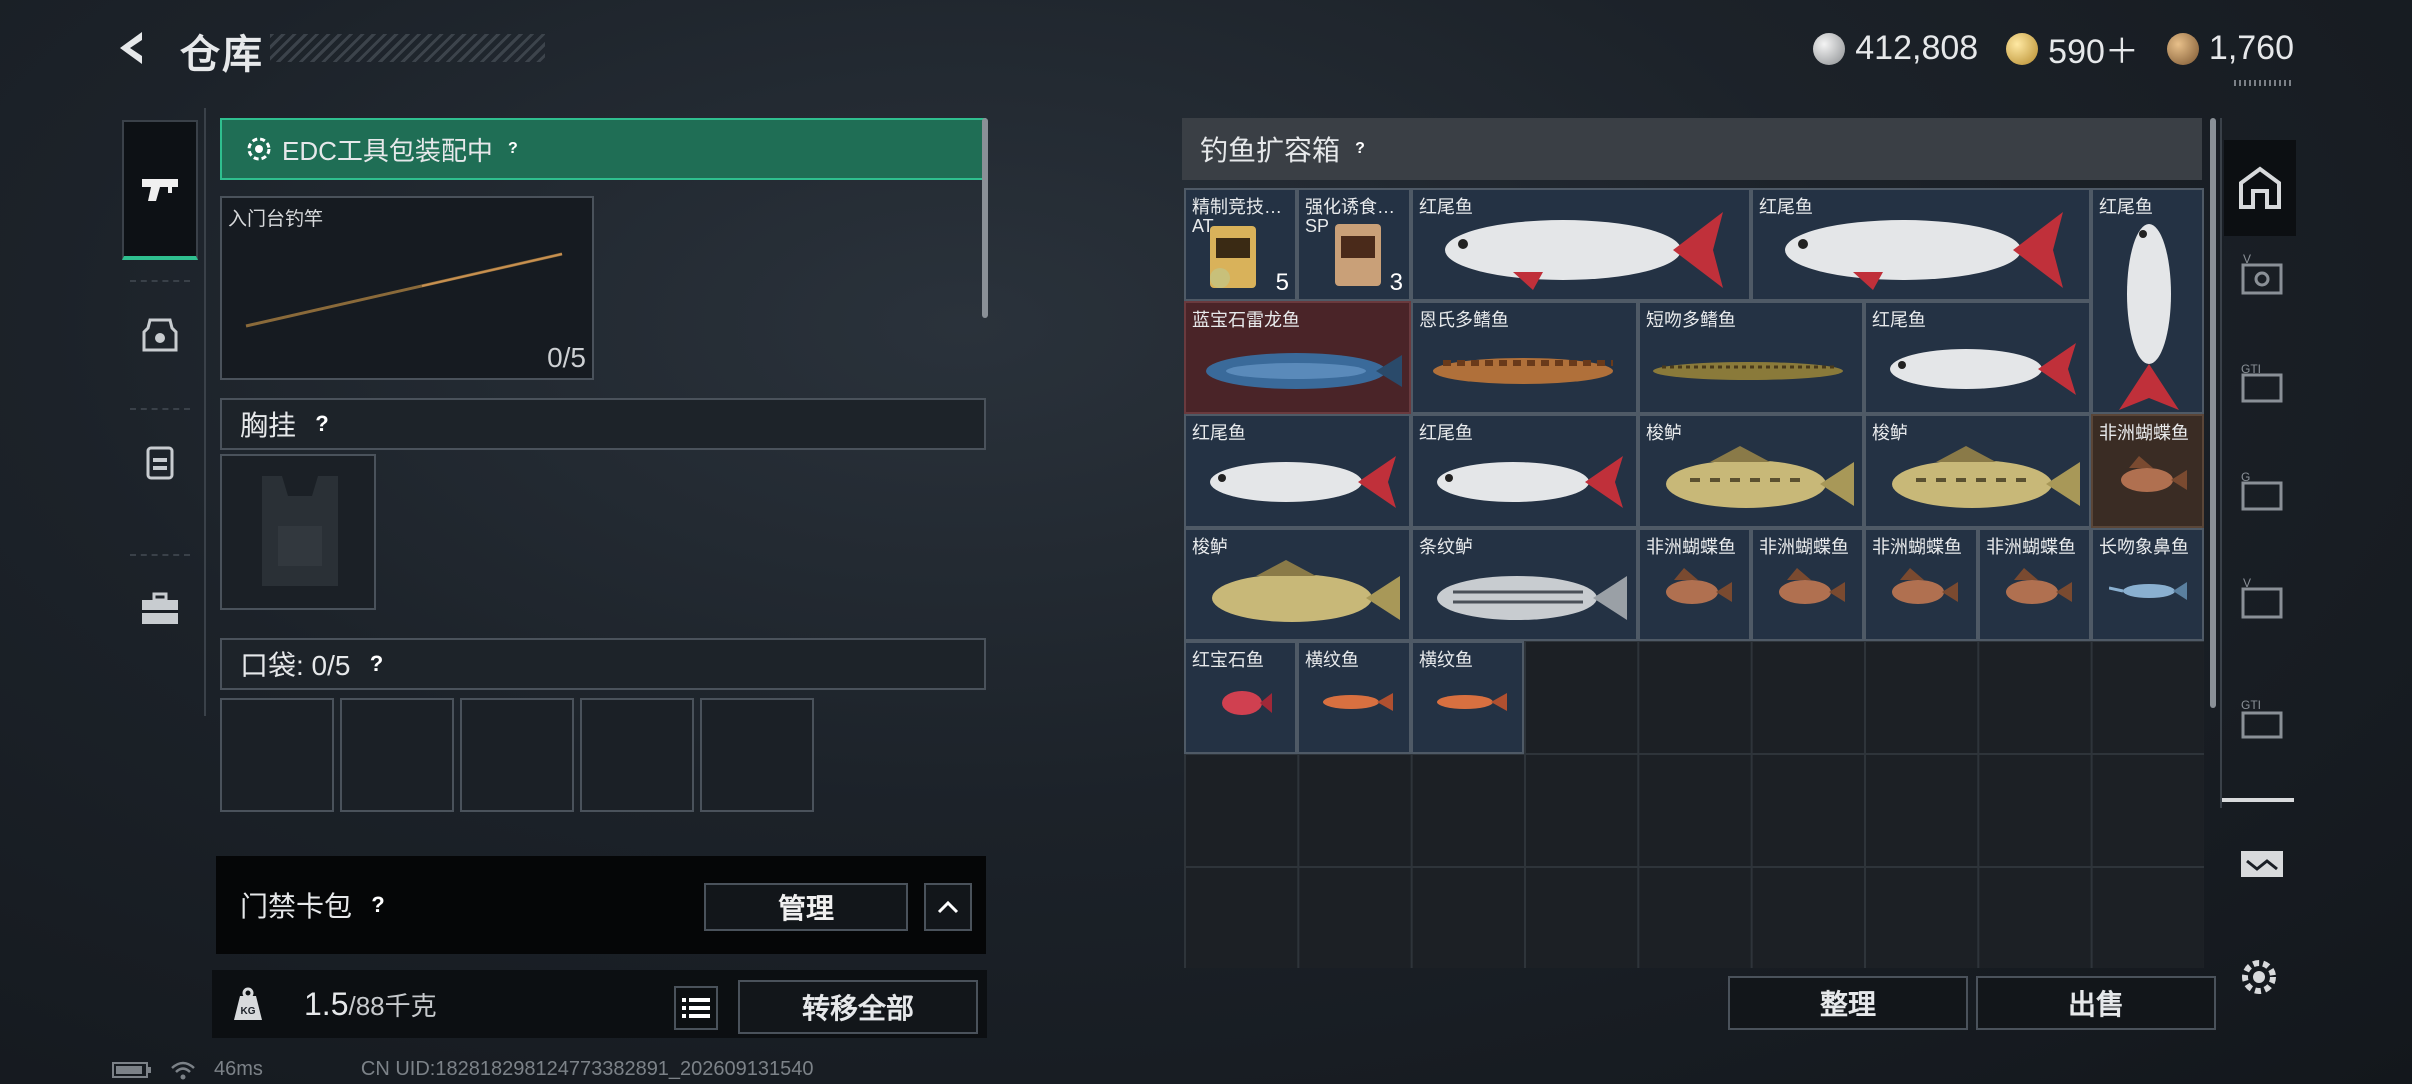 The image size is (2412, 1084). I want to click on tab-storage-case-v: V, so click(2262, 276).